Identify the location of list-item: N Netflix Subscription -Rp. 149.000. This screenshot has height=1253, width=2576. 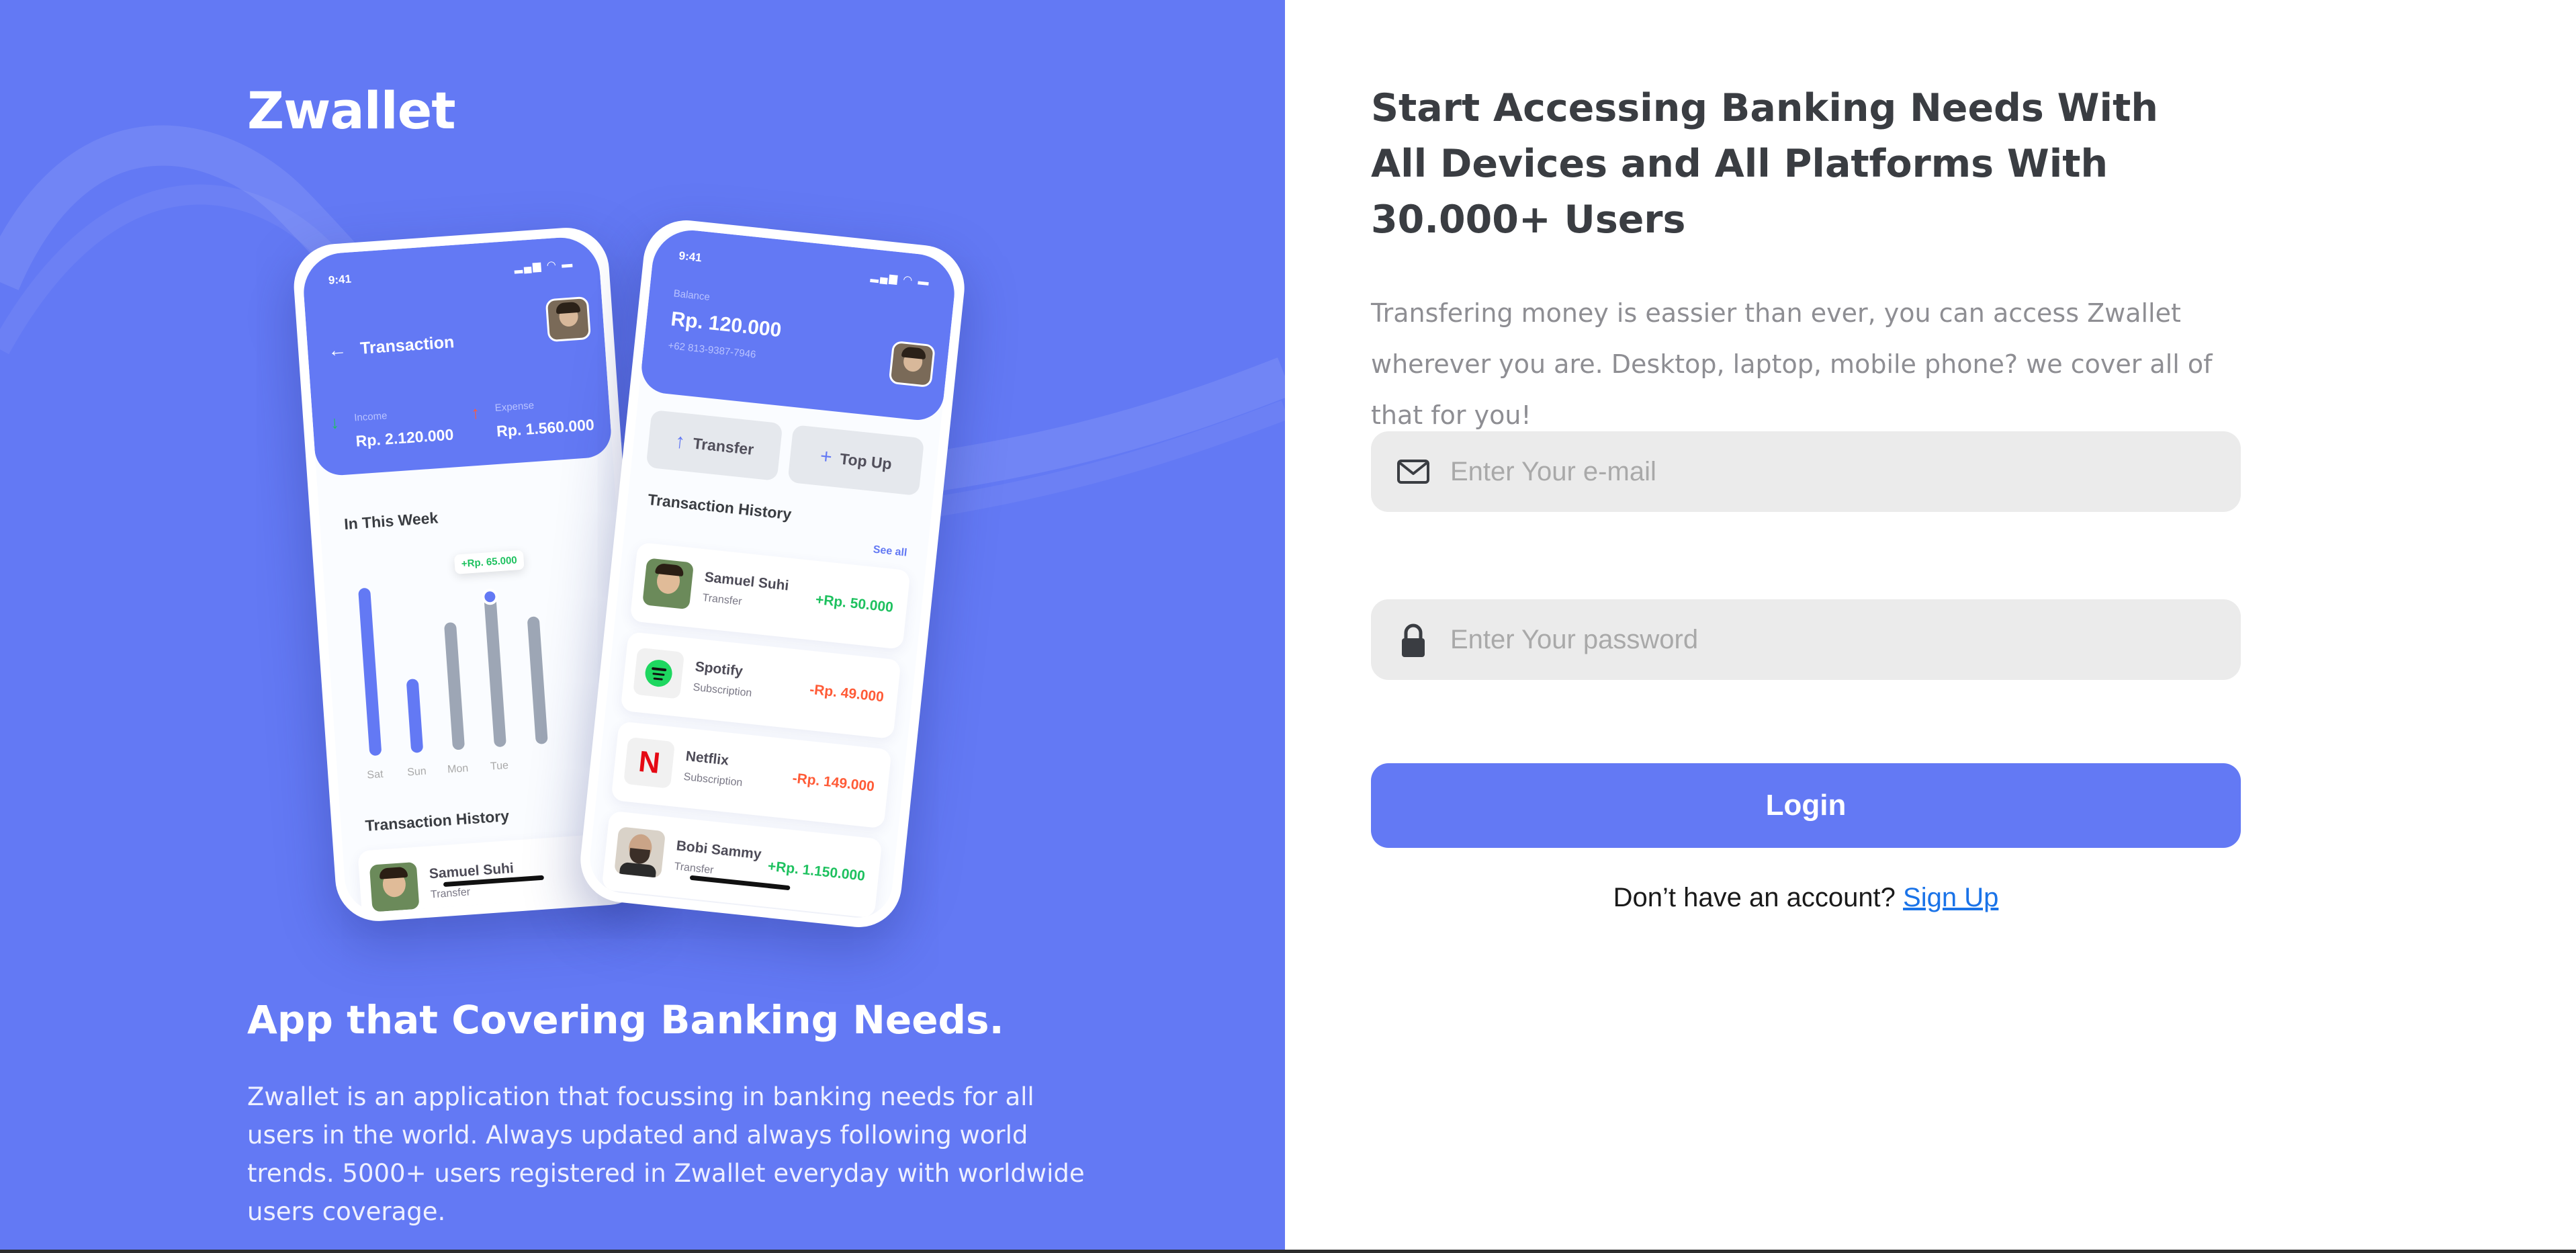
(752, 775).